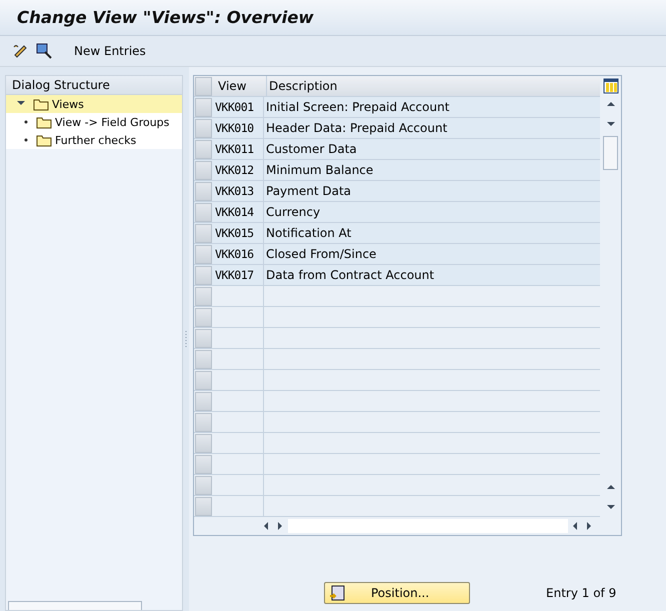 This screenshot has height=611, width=666. What do you see at coordinates (308, 191) in the screenshot?
I see `table-cell-text: Payment Data` at bounding box center [308, 191].